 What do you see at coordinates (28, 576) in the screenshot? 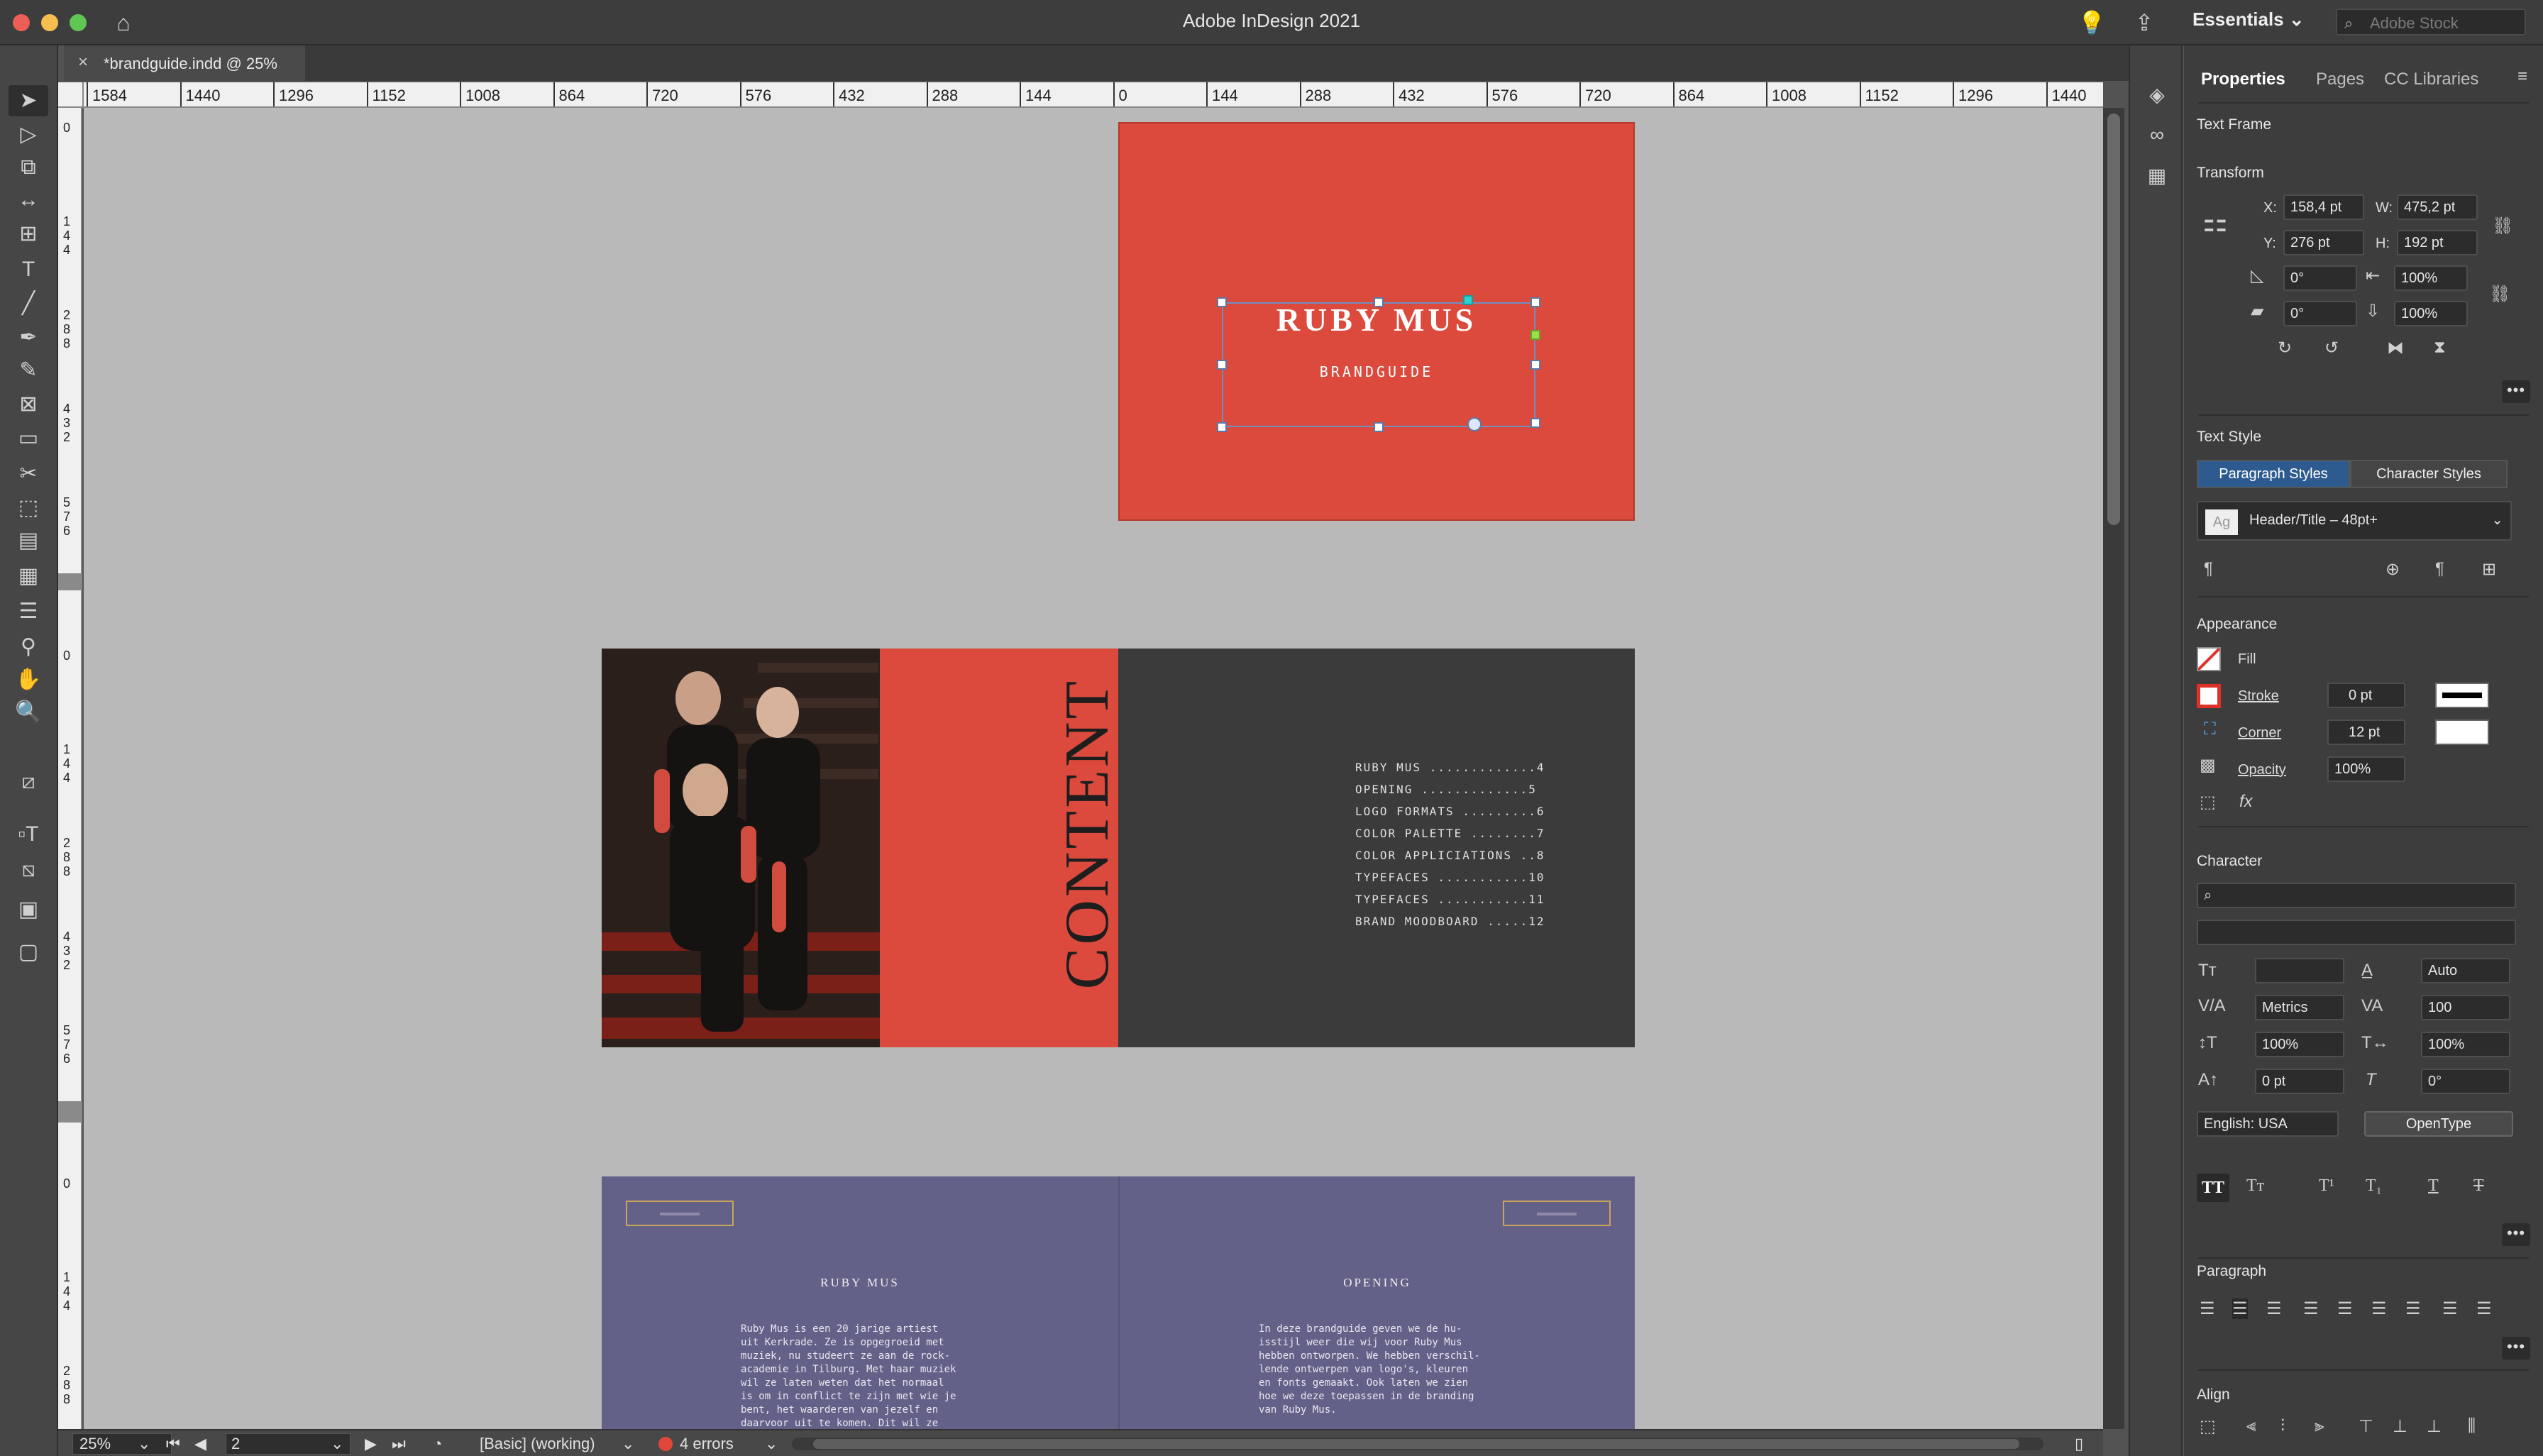
I see `gradient-feather-tool-icon: ▦` at bounding box center [28, 576].